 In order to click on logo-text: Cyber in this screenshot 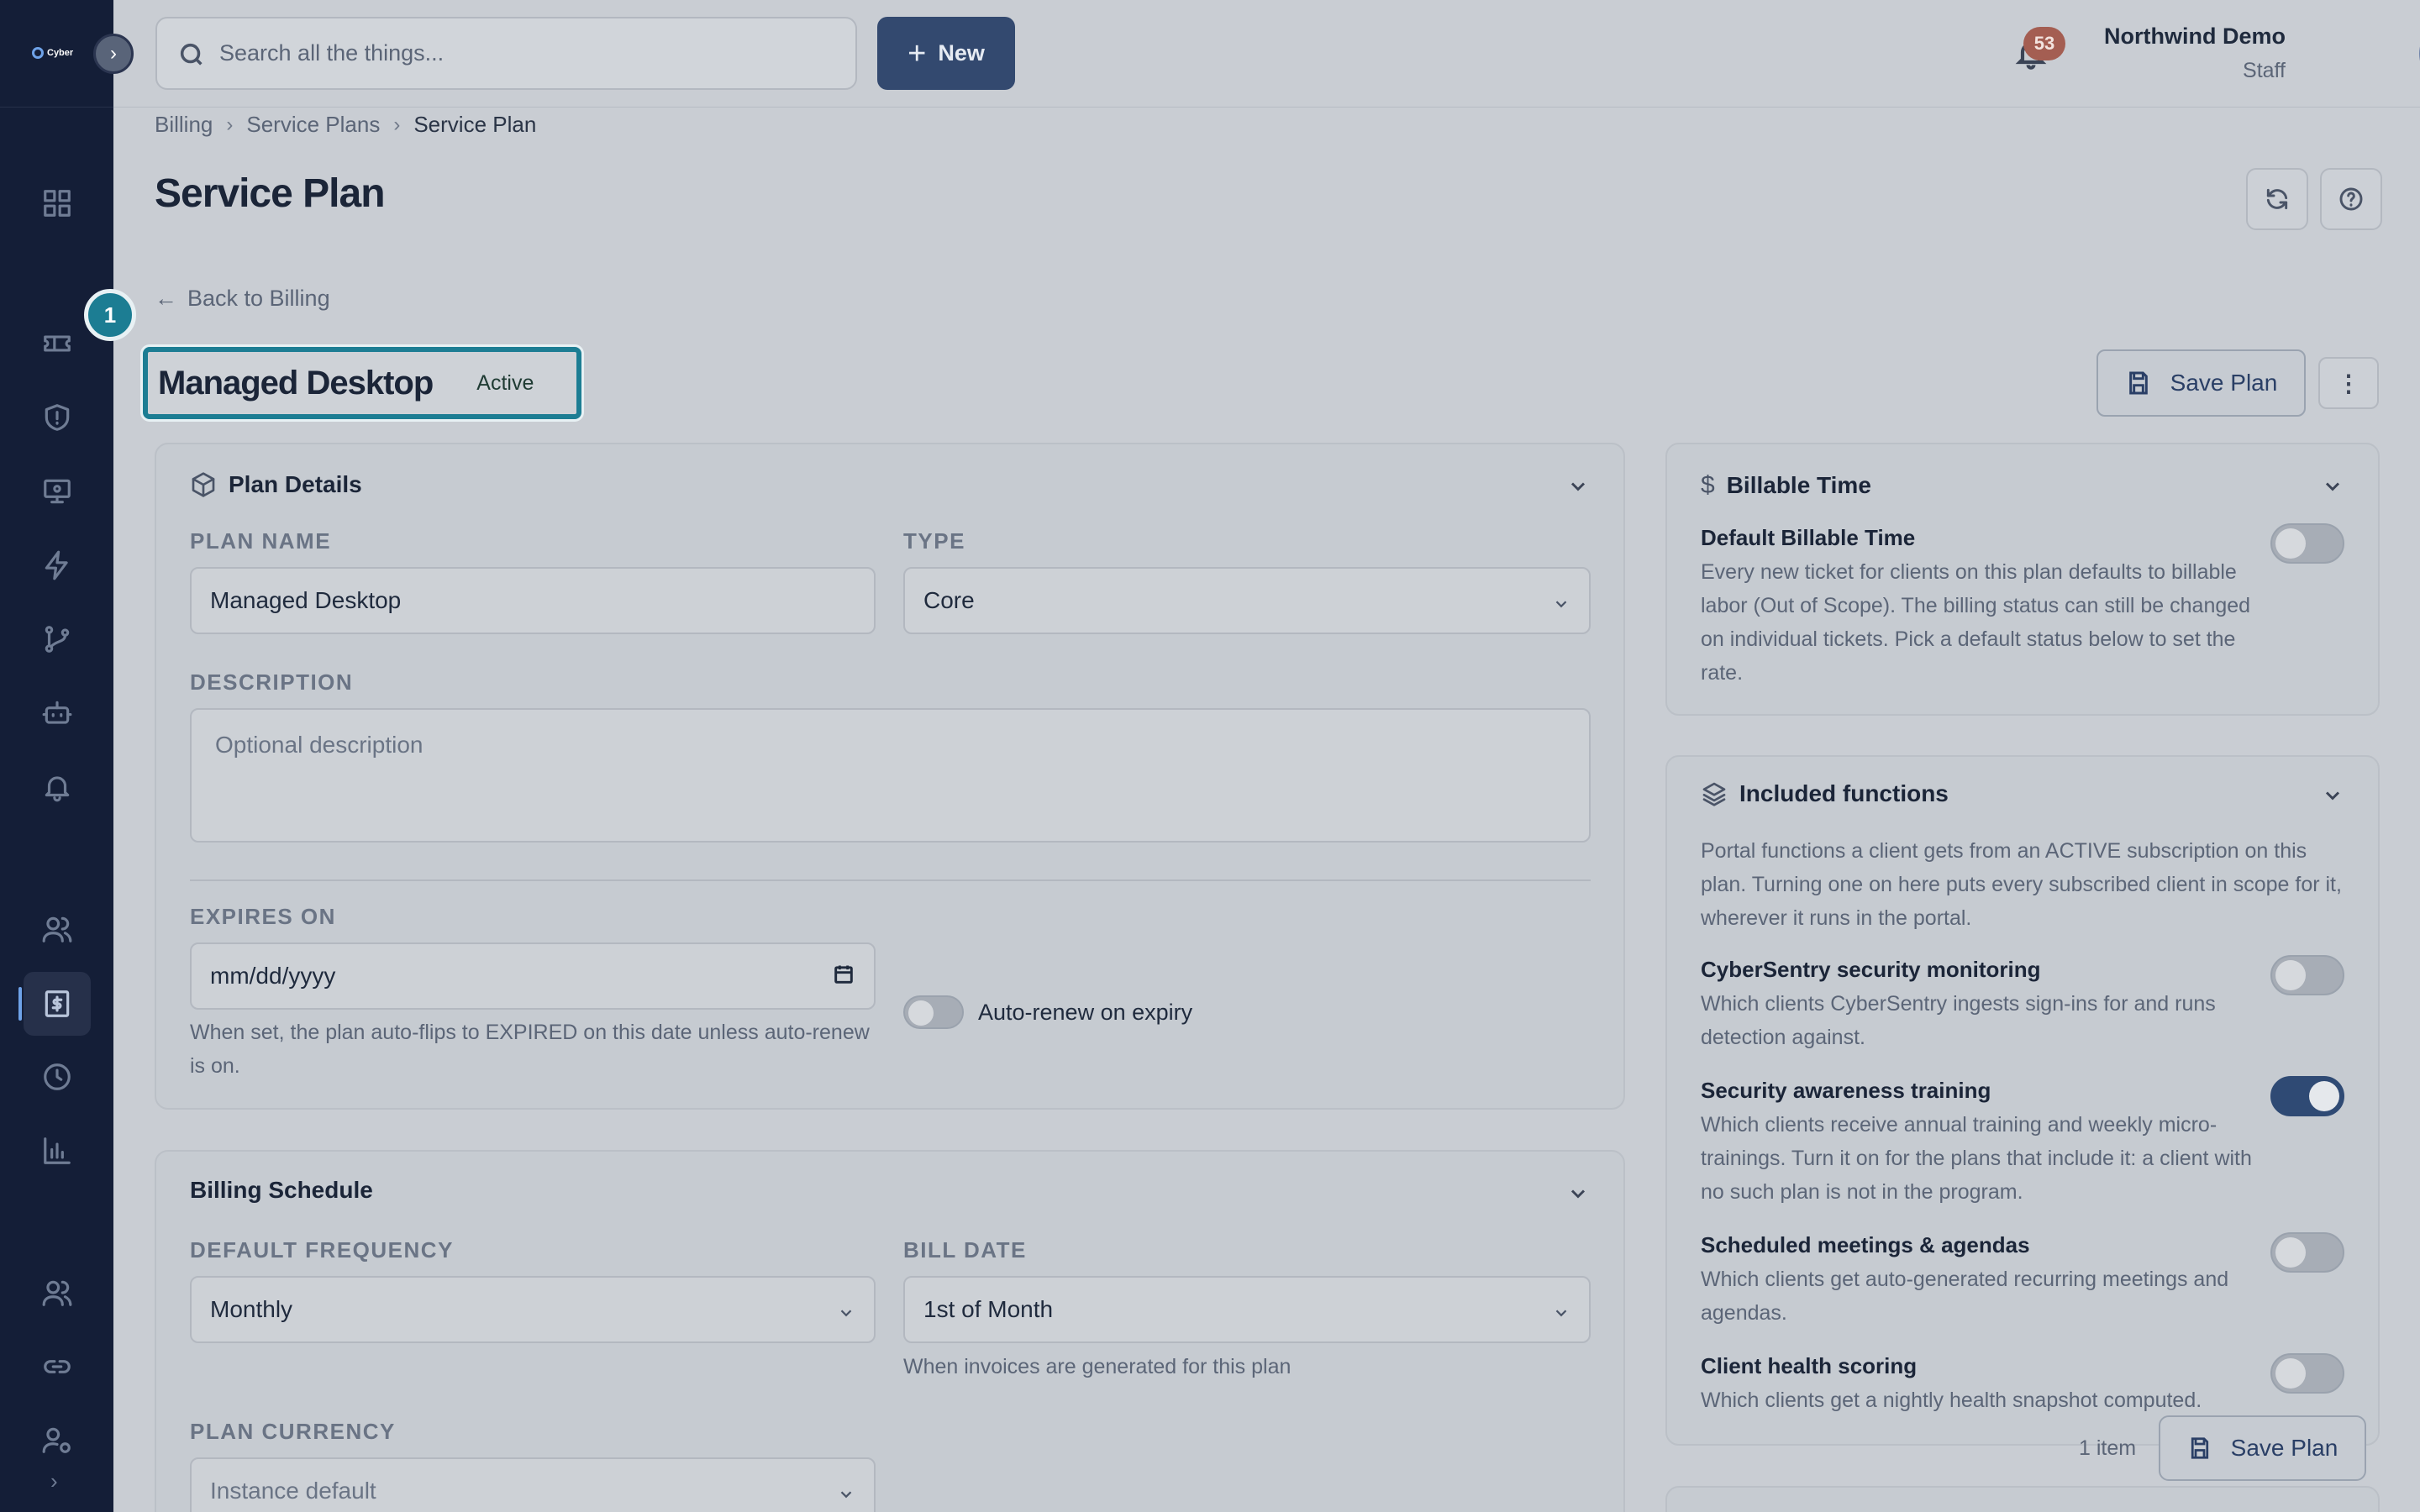, I will do `click(60, 53)`.